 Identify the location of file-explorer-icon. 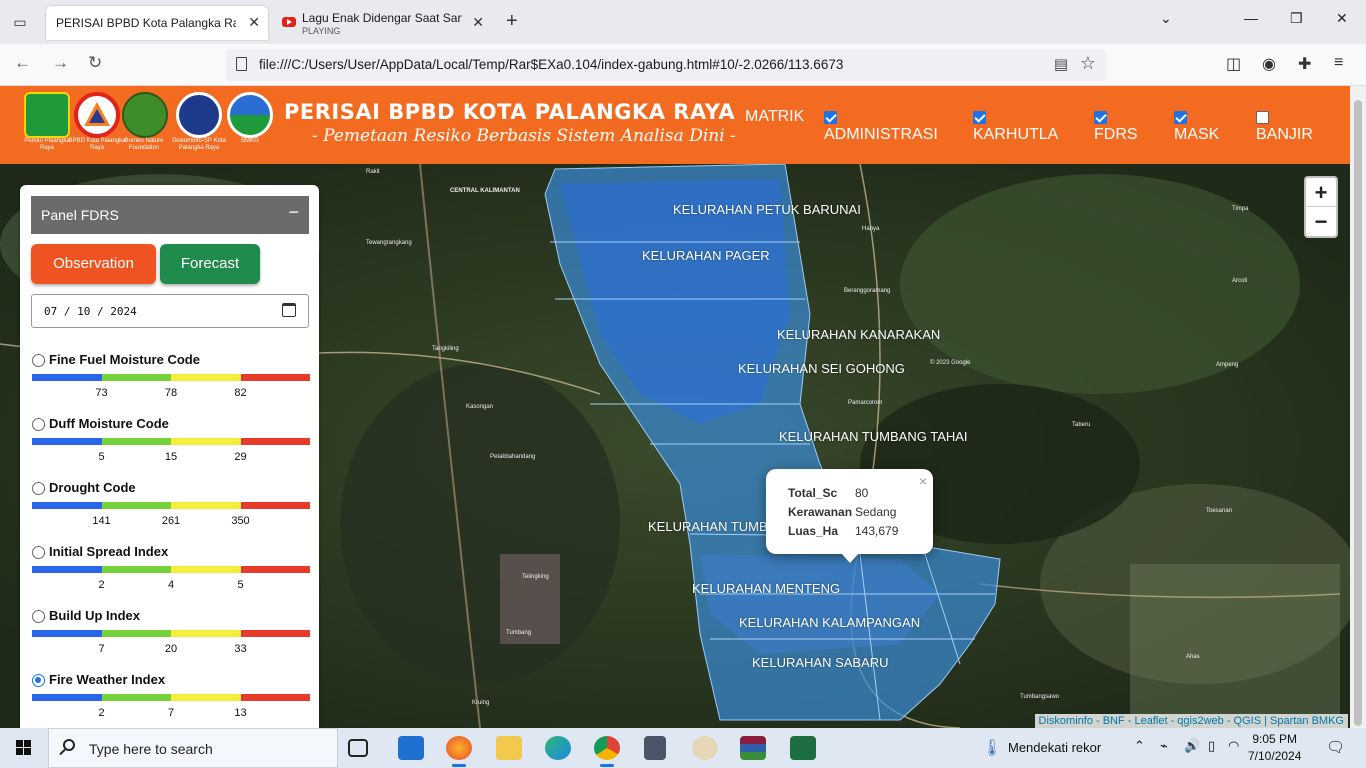
(509, 748).